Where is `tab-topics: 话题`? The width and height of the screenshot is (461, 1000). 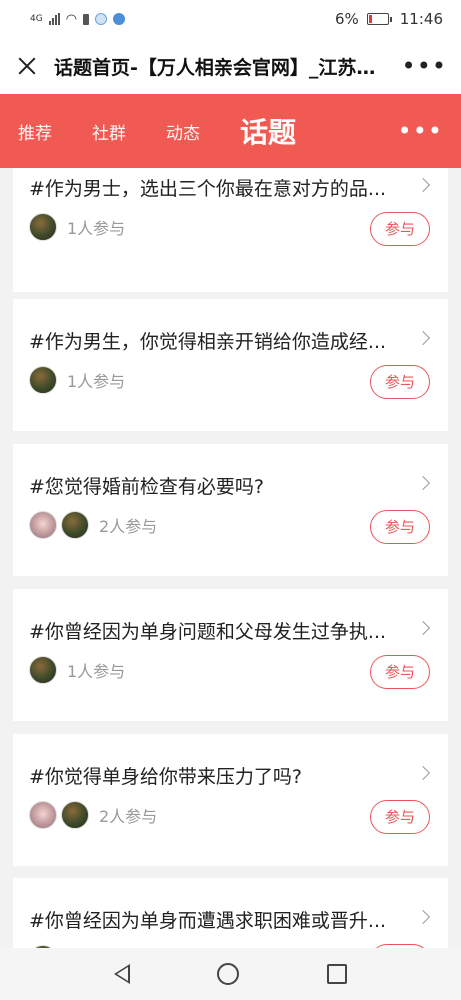
tab-topics: 话题 is located at coordinates (268, 131).